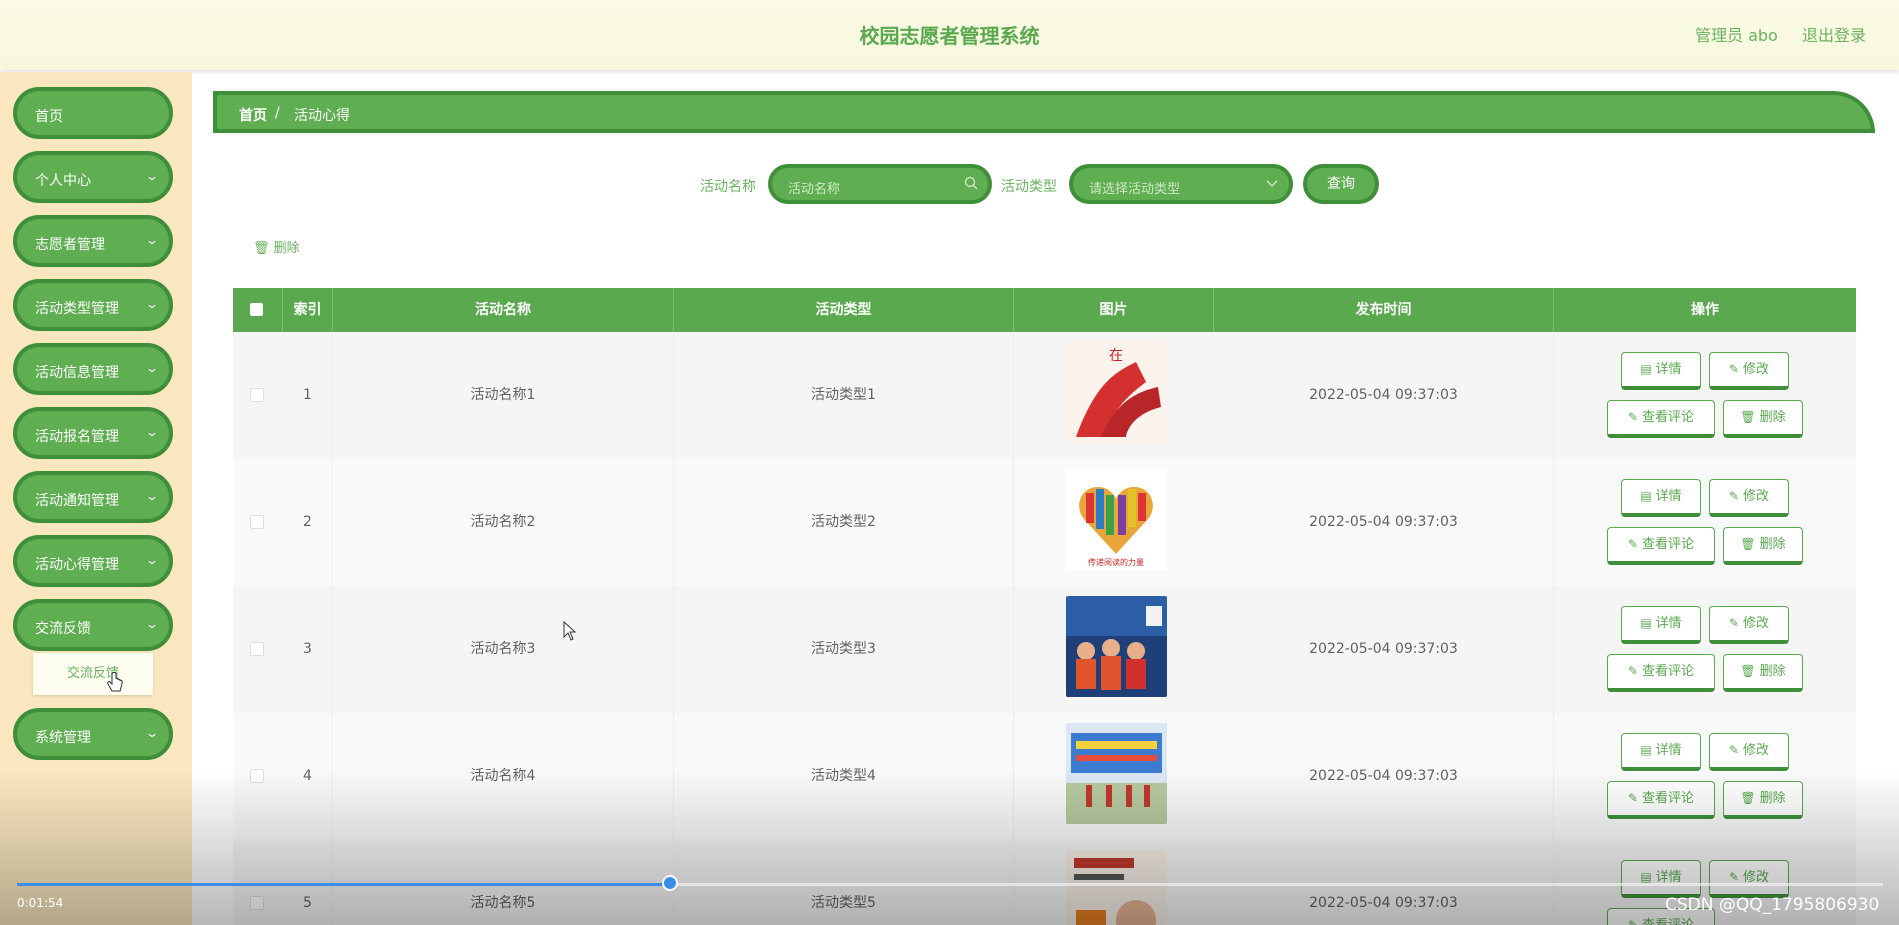 The image size is (1899, 925). What do you see at coordinates (93, 497) in the screenshot?
I see `sidebar-item-notices: 活动通知管理 ⌄` at bounding box center [93, 497].